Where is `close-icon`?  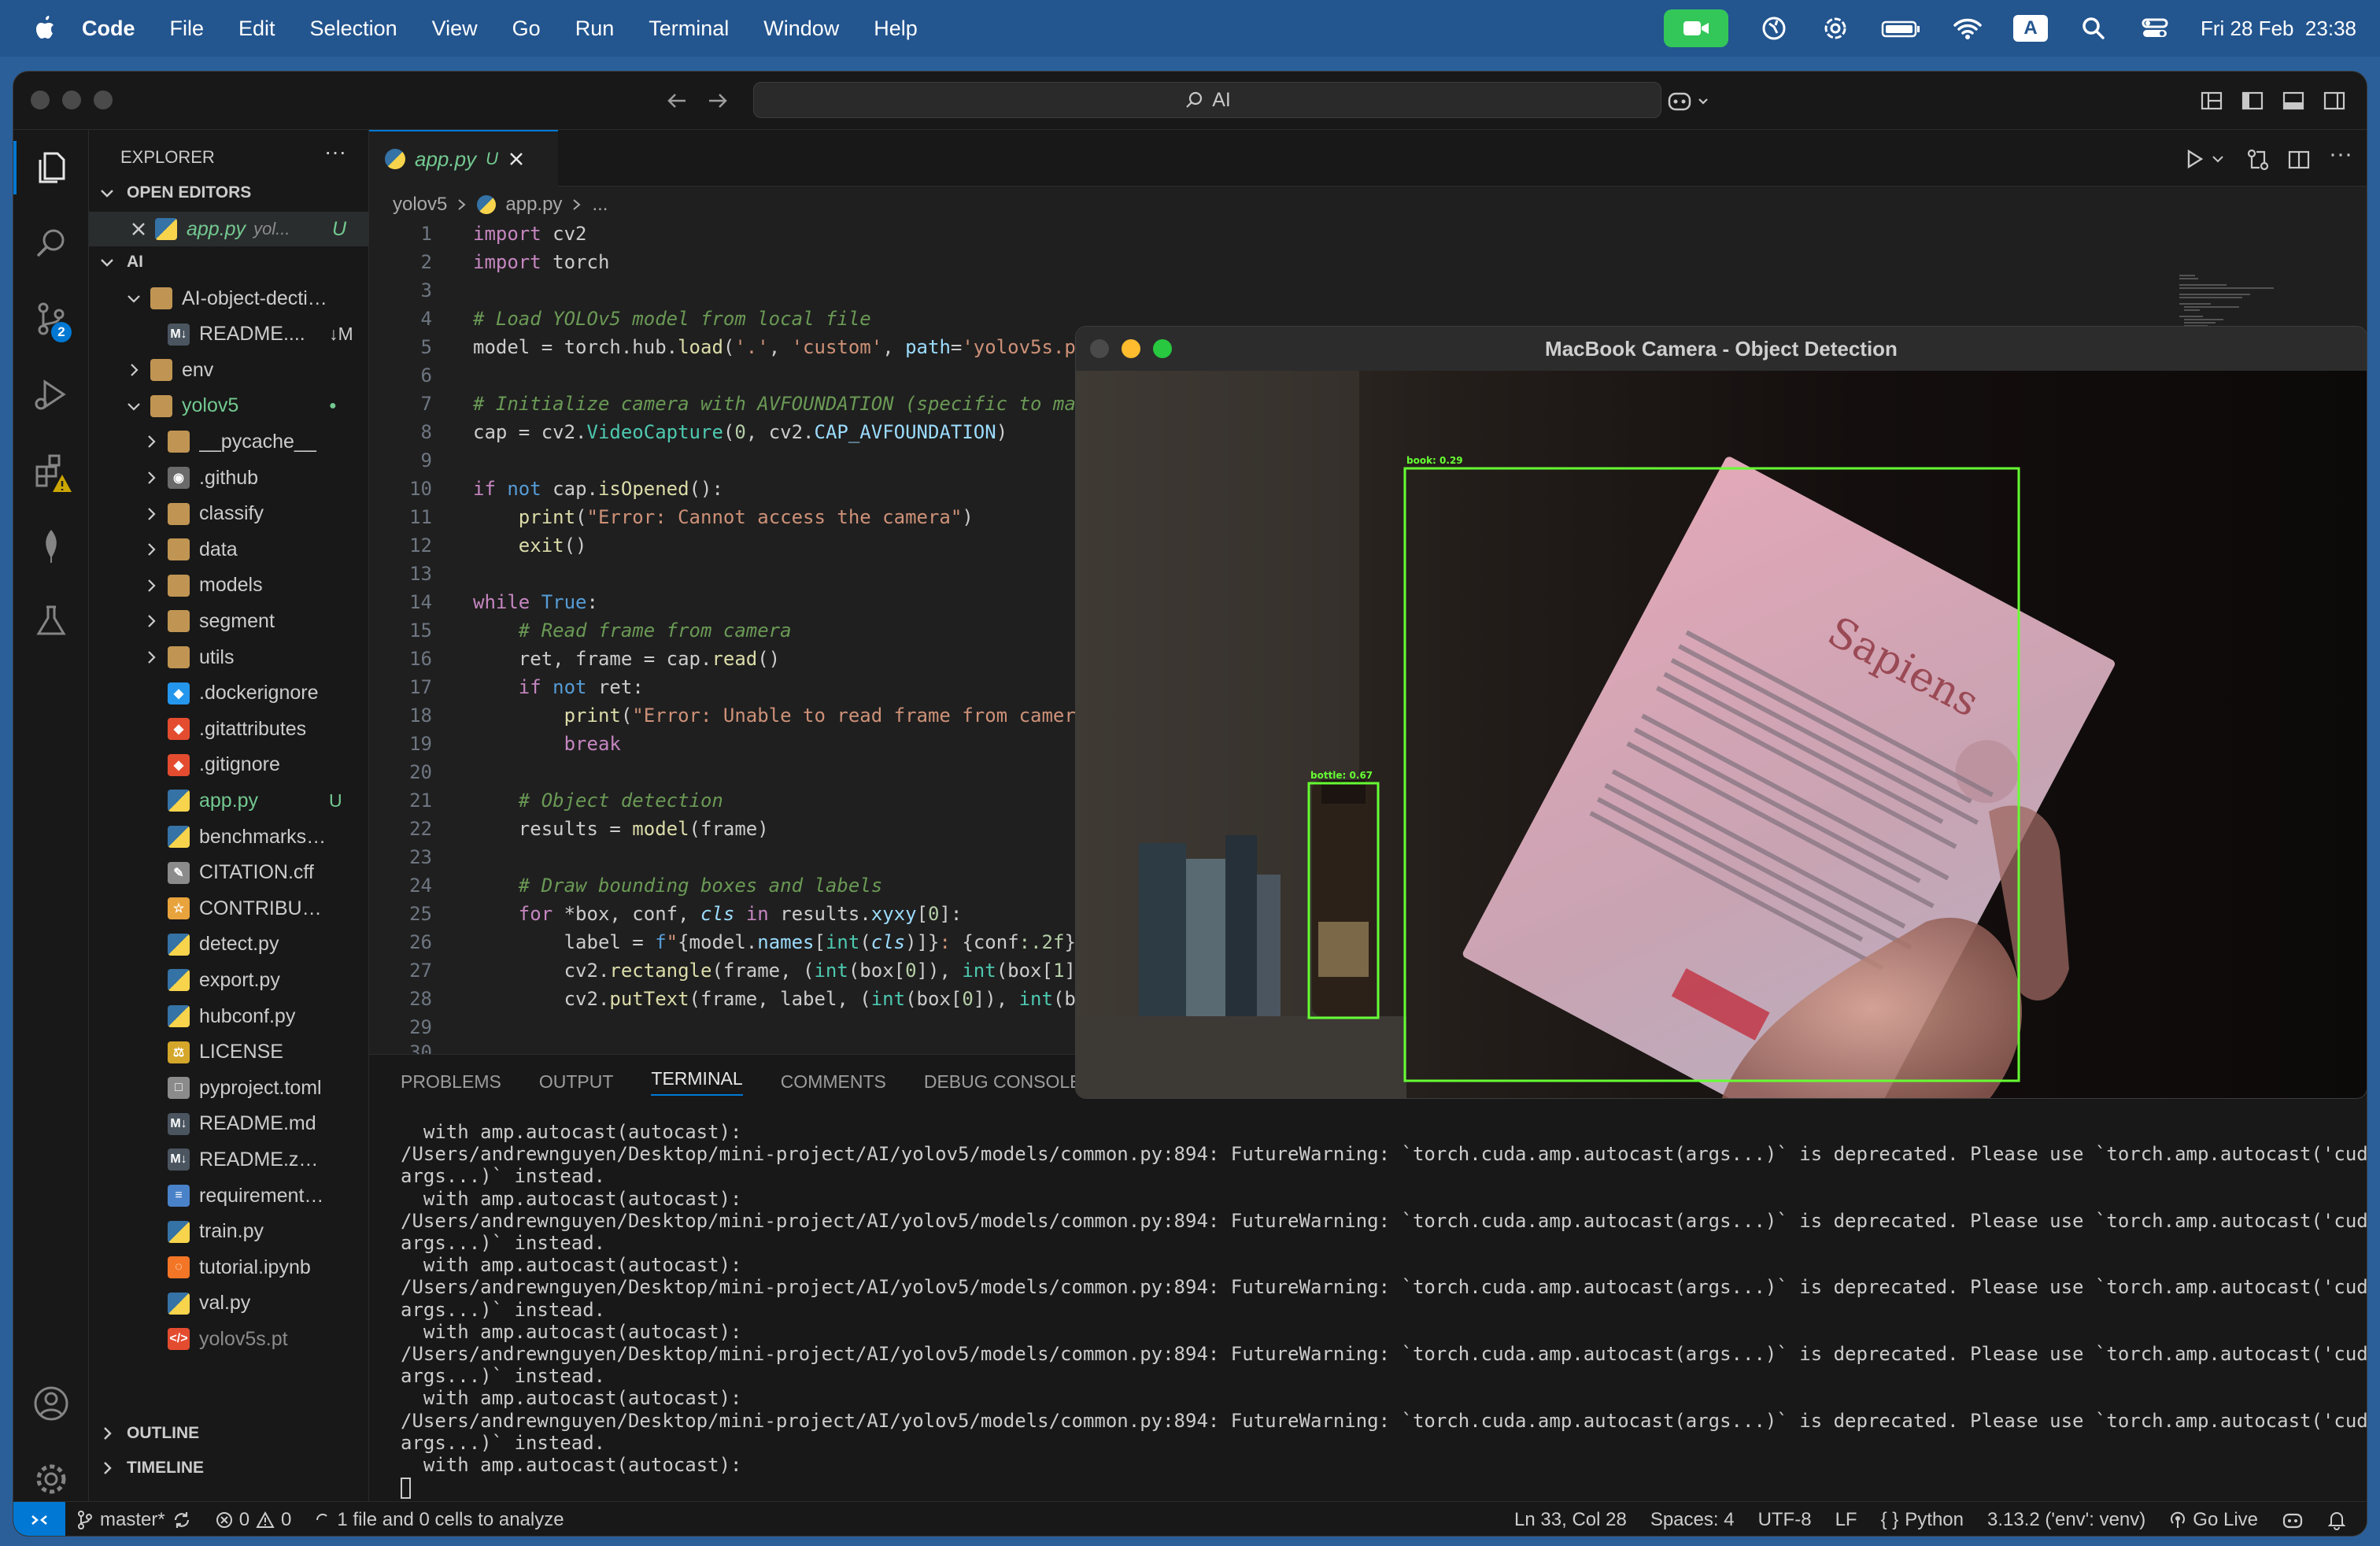 close-icon is located at coordinates (138, 229).